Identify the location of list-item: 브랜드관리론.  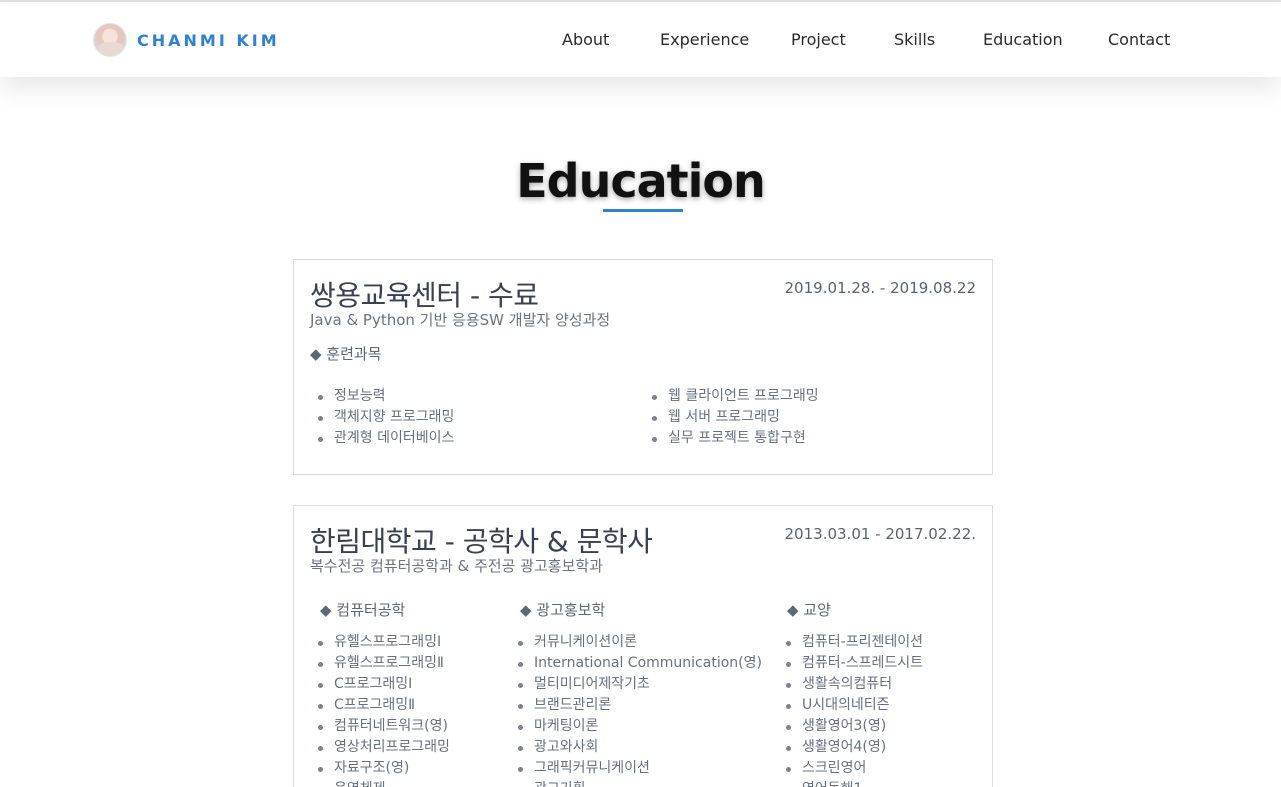
(636, 705).